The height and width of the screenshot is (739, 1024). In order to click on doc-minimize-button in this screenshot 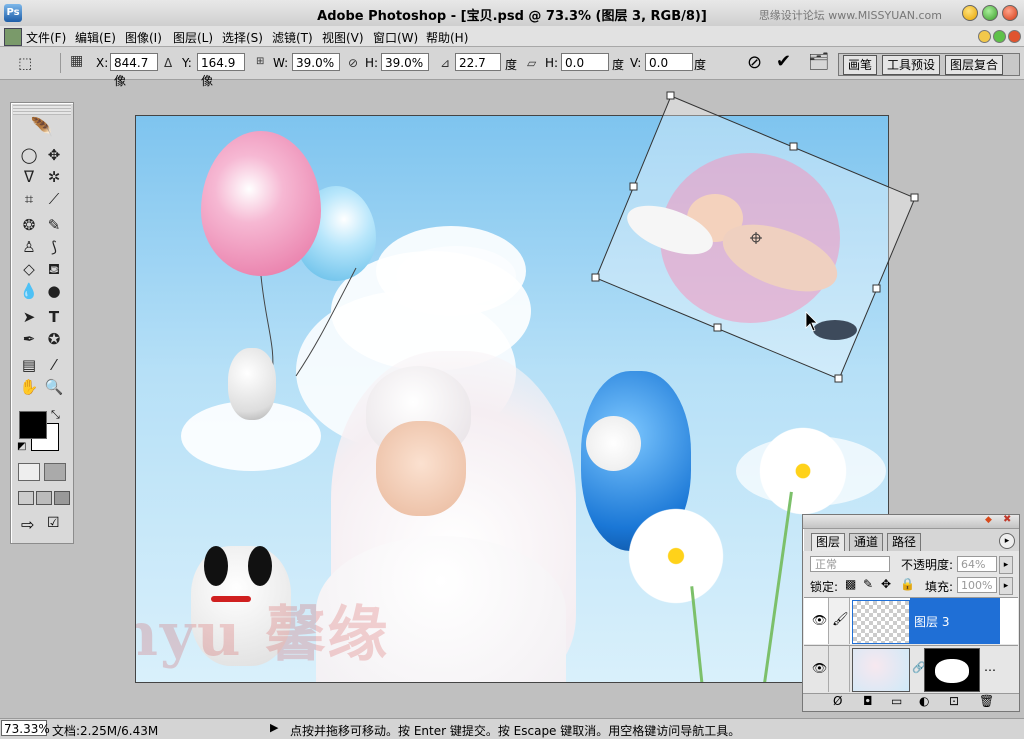, I will do `click(984, 36)`.